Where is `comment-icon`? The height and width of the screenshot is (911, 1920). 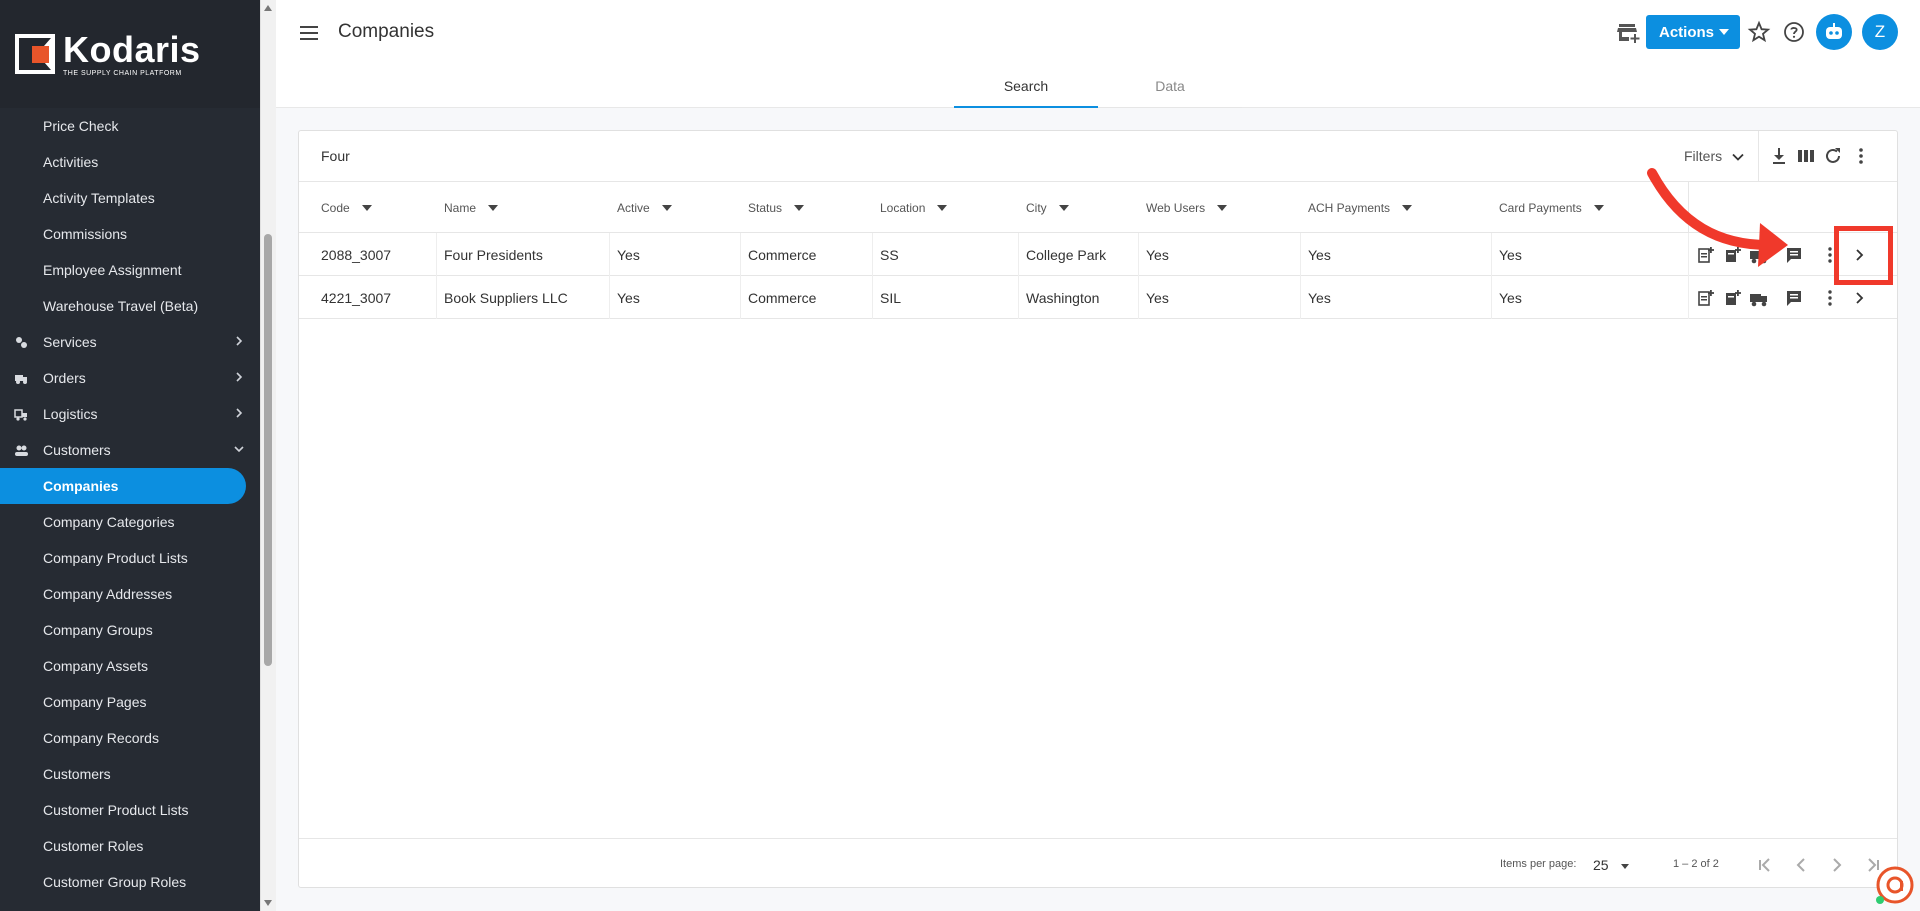
comment-icon is located at coordinates (1794, 298).